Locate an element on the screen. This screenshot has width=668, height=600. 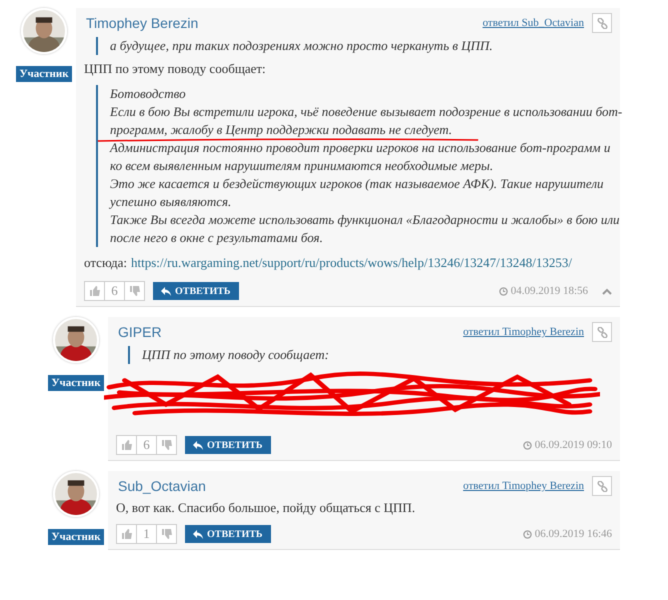
quote-line: ЦПП по этому поводу сообщает: is located at coordinates (235, 355).